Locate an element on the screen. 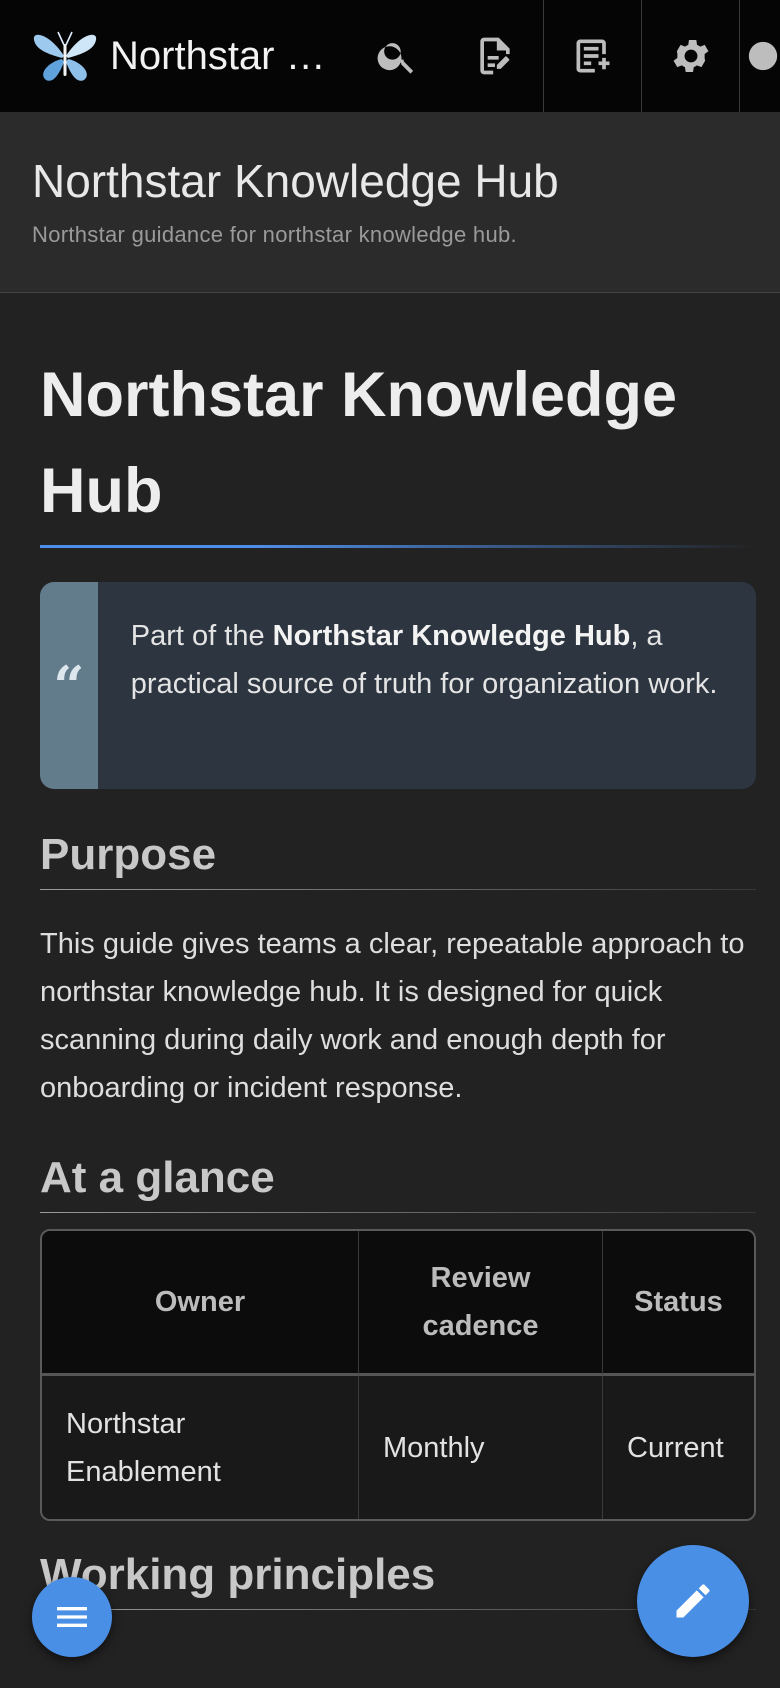 This screenshot has height=1688, width=780. callout-prefix: Part of the is located at coordinates (201, 636).